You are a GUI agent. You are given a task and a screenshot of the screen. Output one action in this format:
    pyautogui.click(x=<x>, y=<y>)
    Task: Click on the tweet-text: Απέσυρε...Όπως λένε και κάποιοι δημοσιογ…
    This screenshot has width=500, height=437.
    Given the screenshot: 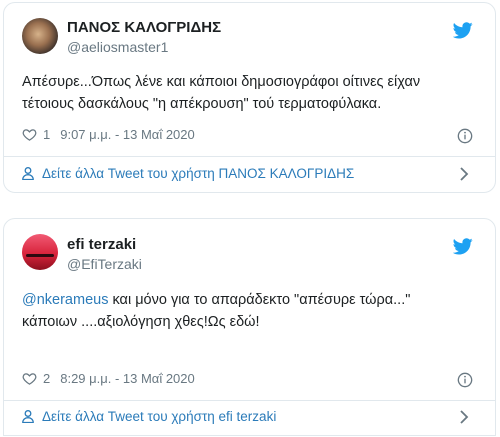 What is the action you would take?
    pyautogui.click(x=250, y=93)
    